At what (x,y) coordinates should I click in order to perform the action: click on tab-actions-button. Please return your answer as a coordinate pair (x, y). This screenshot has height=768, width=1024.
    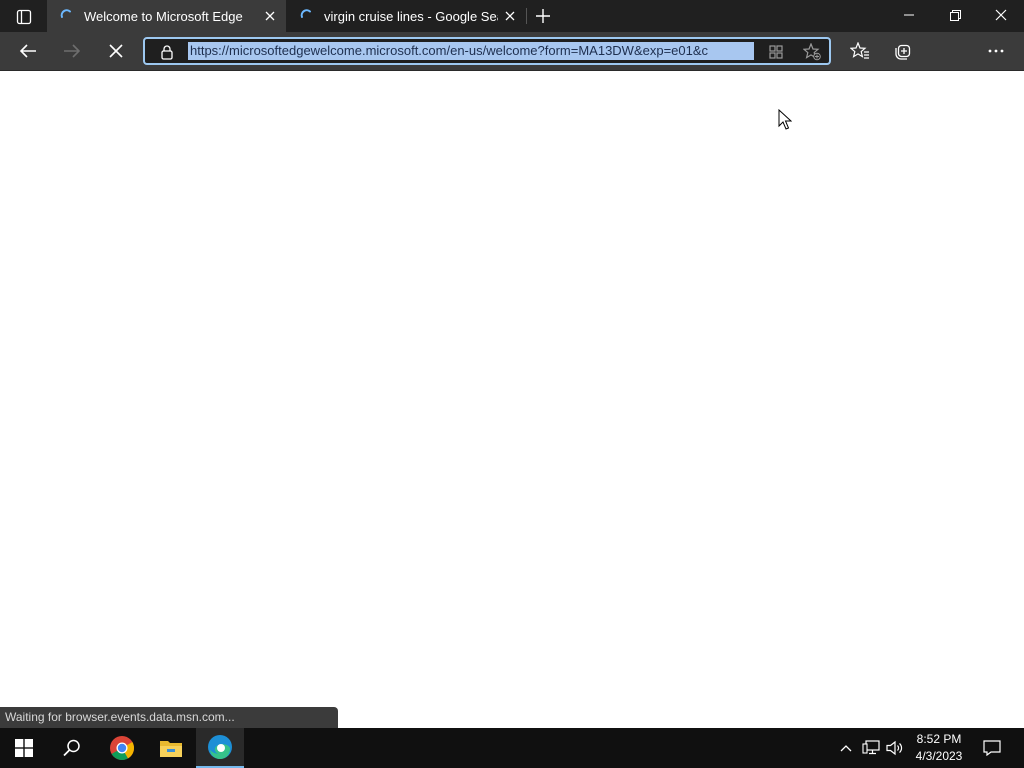
    Looking at the image, I should click on (24, 17).